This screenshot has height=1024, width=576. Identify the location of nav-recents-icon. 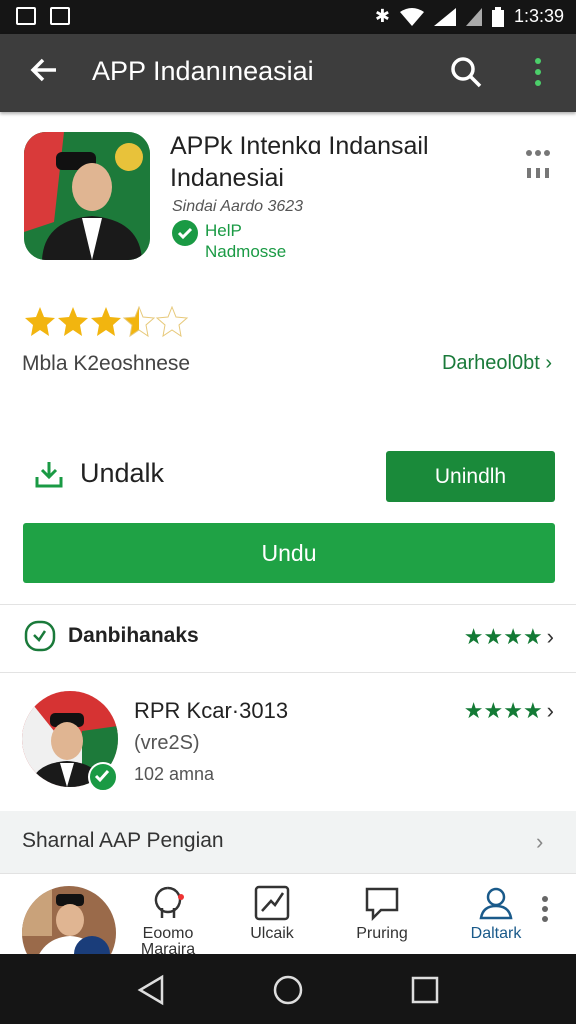
(425, 990).